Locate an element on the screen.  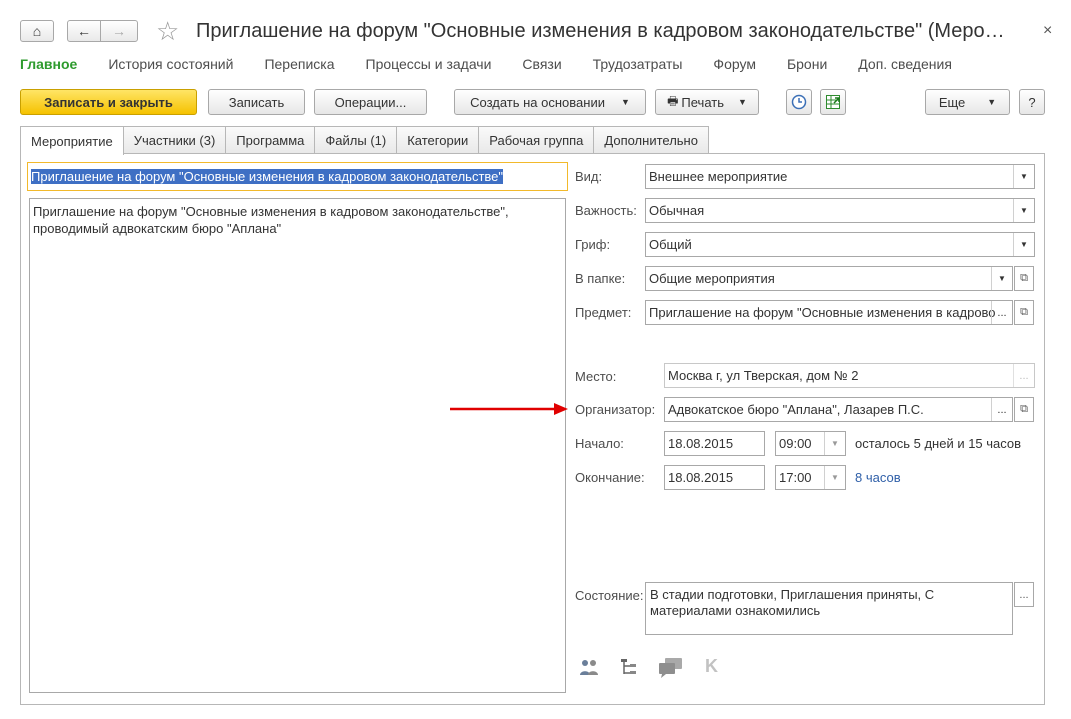
end-time-value: 17:00 is located at coordinates (795, 477).